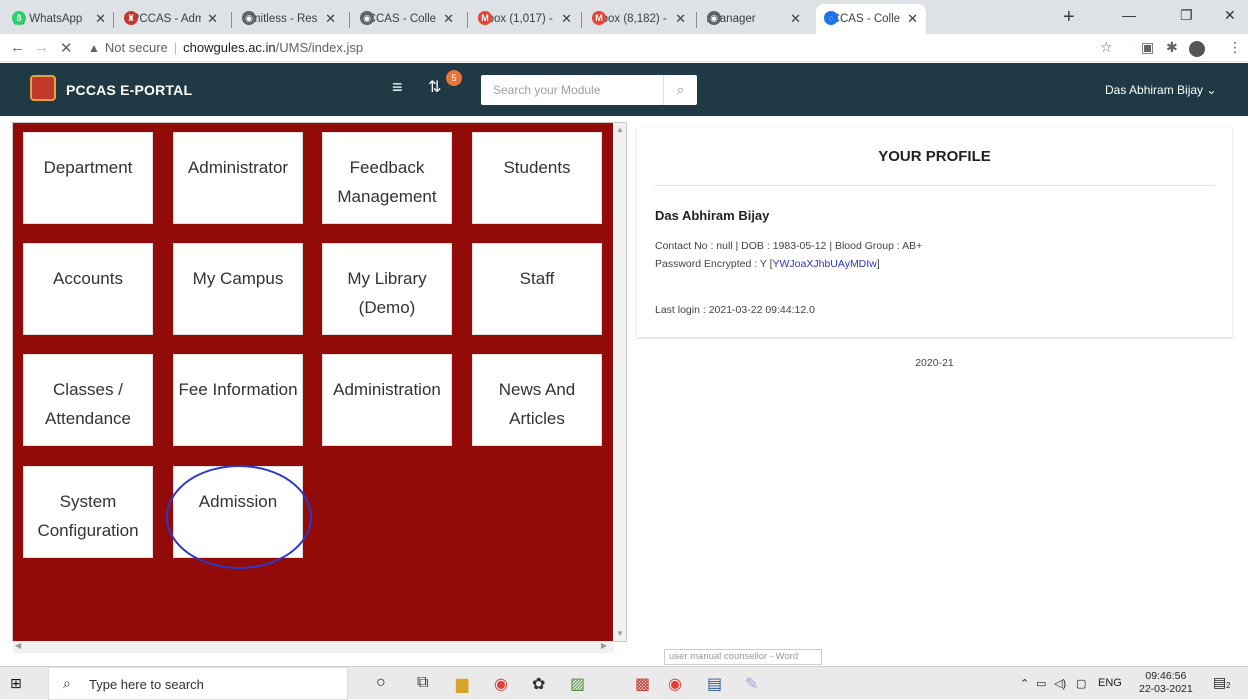 The width and height of the screenshot is (1248, 700). I want to click on forward-icon: →, so click(41, 47).